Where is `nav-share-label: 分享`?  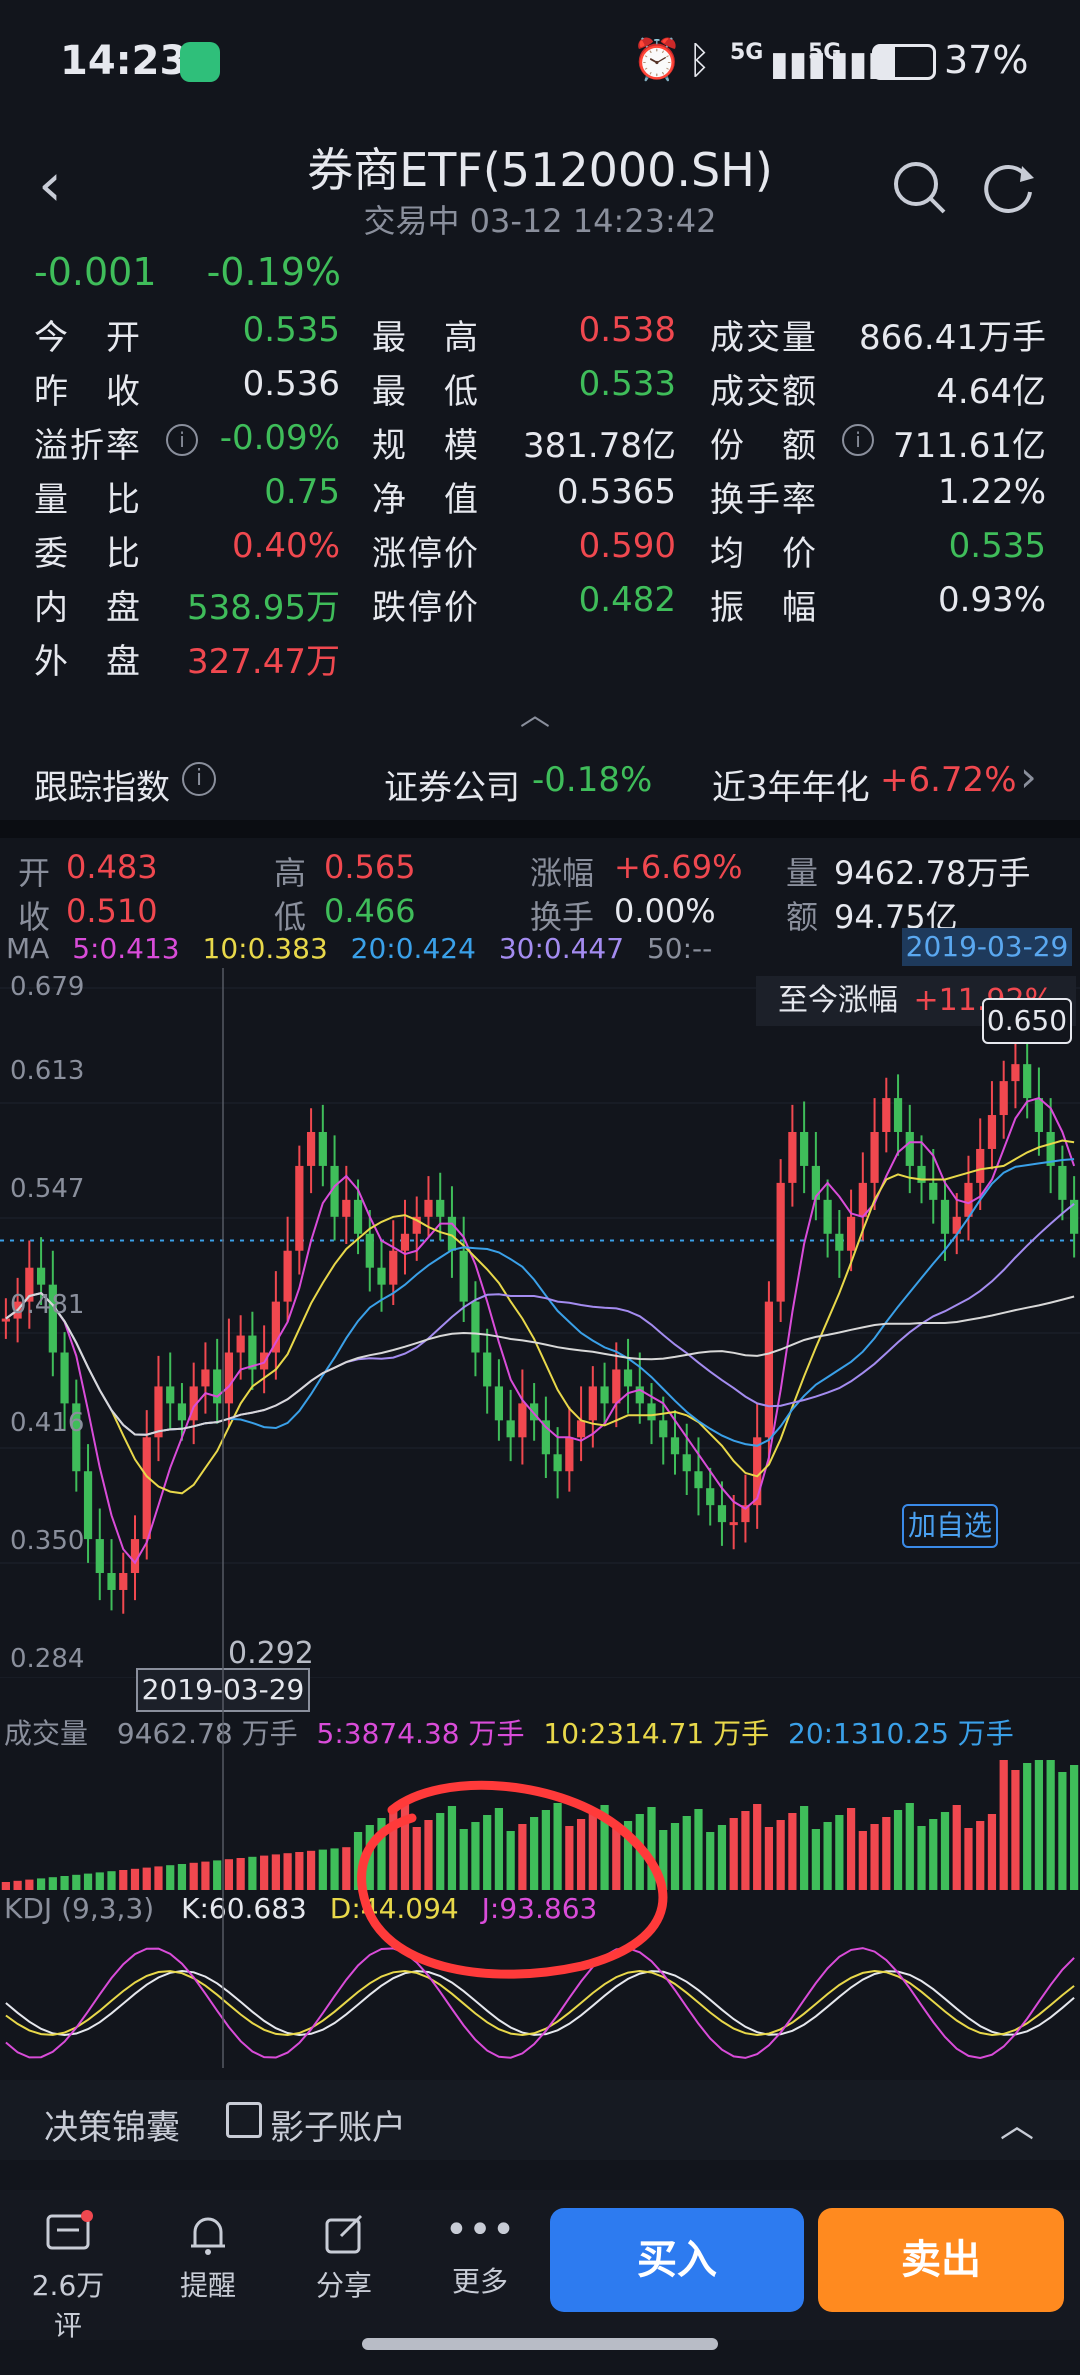
nav-share-label: 分享 is located at coordinates (343, 2285).